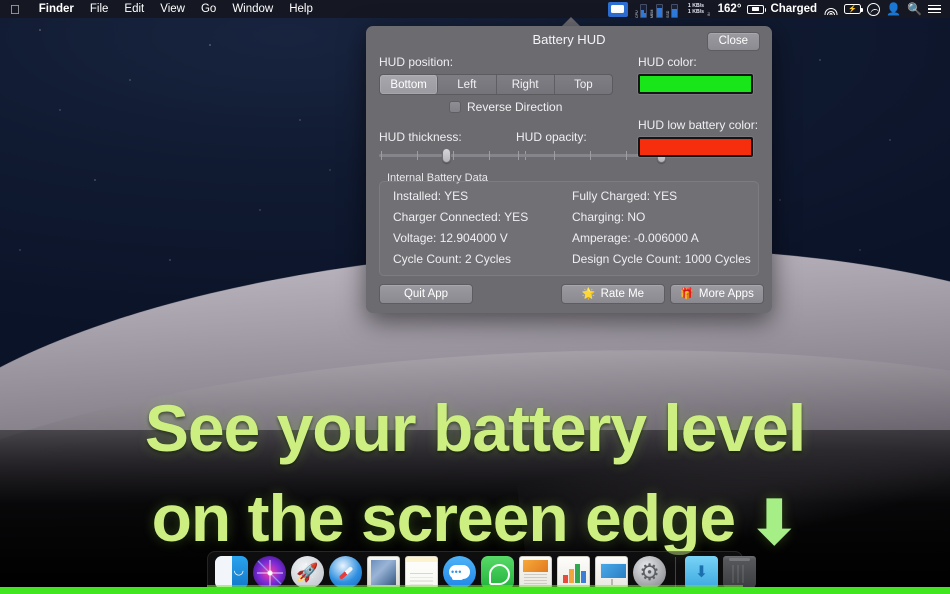  I want to click on reverse-direction-label: Reverse Direction, so click(515, 107).